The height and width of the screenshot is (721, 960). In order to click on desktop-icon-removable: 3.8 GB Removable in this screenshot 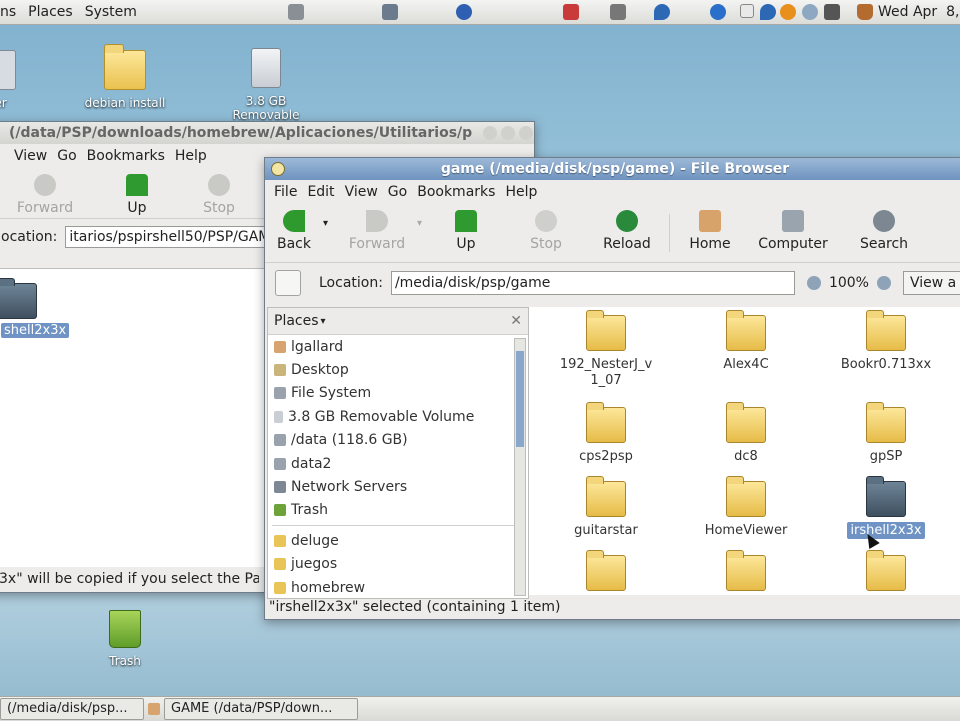, I will do `click(266, 85)`.